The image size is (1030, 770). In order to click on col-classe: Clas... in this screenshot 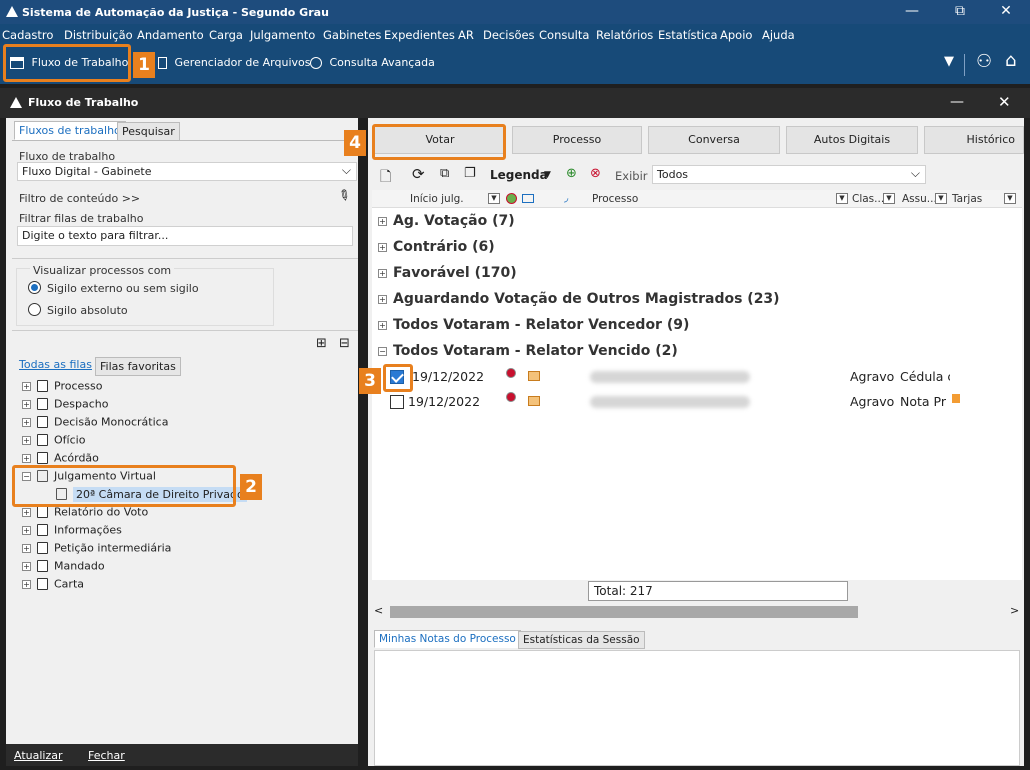, I will do `click(868, 199)`.